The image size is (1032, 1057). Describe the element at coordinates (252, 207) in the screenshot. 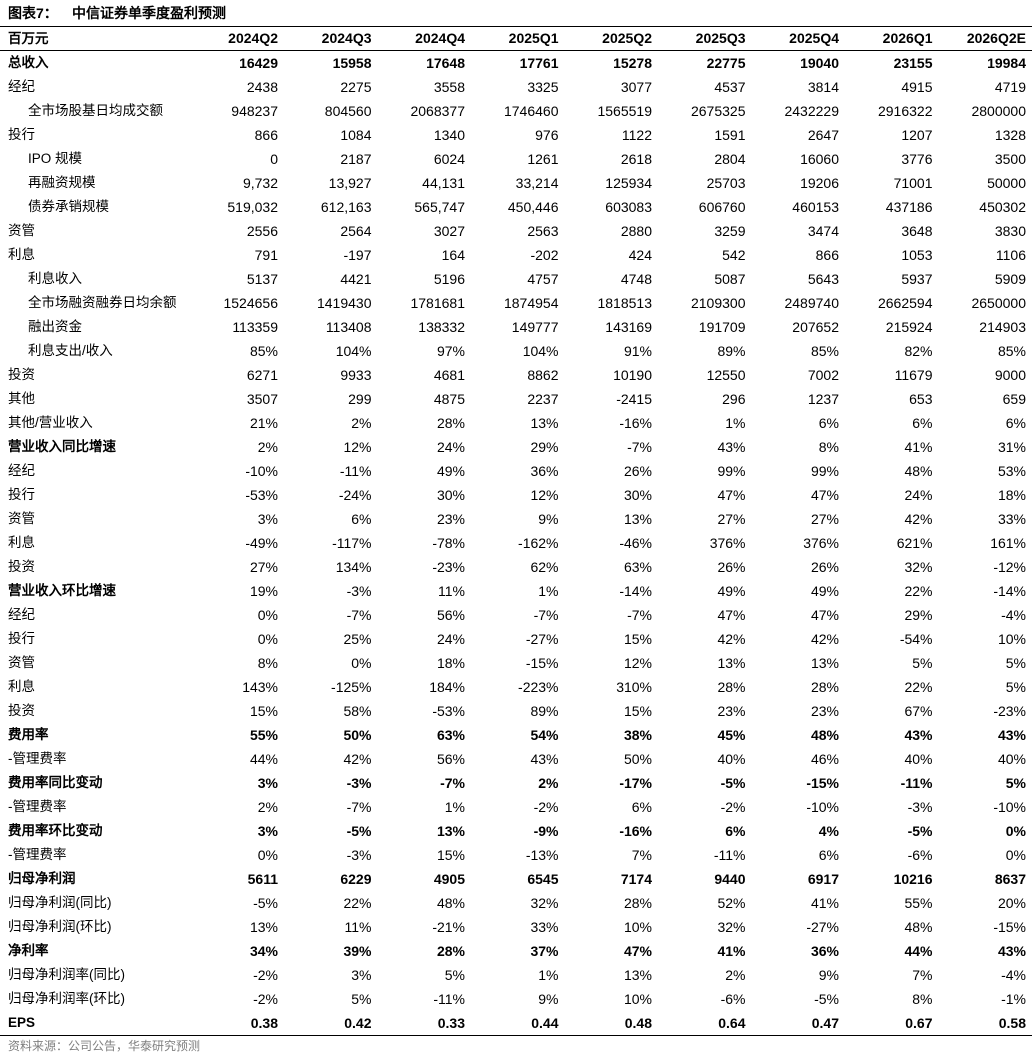

I see `value-cell: 519,032` at that location.